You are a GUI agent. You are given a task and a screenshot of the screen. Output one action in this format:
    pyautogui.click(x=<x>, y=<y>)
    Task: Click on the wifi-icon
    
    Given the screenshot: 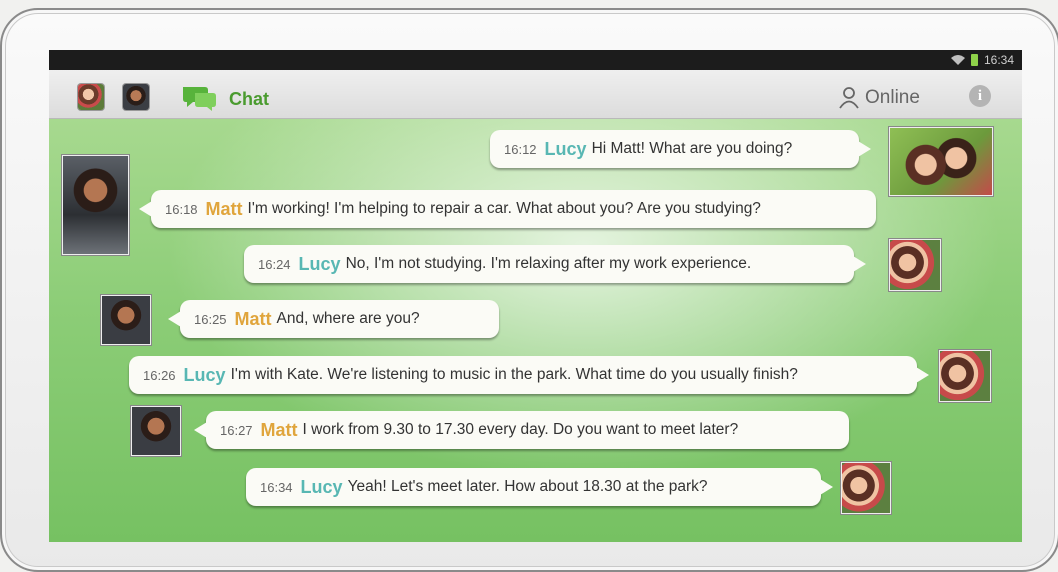 What is the action you would take?
    pyautogui.click(x=957, y=60)
    